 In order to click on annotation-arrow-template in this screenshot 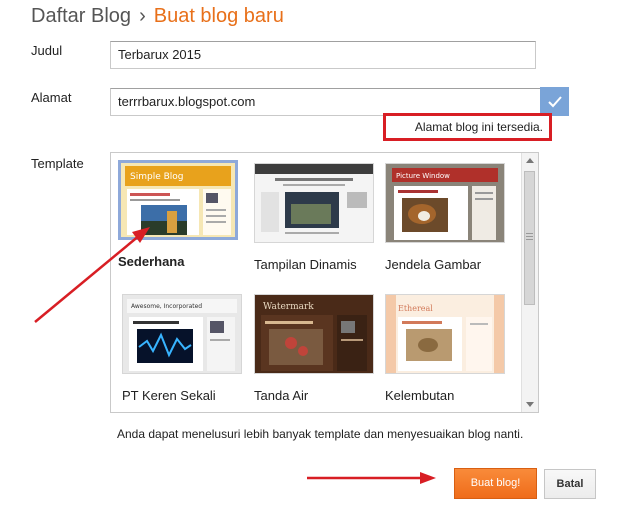, I will do `click(92, 275)`.